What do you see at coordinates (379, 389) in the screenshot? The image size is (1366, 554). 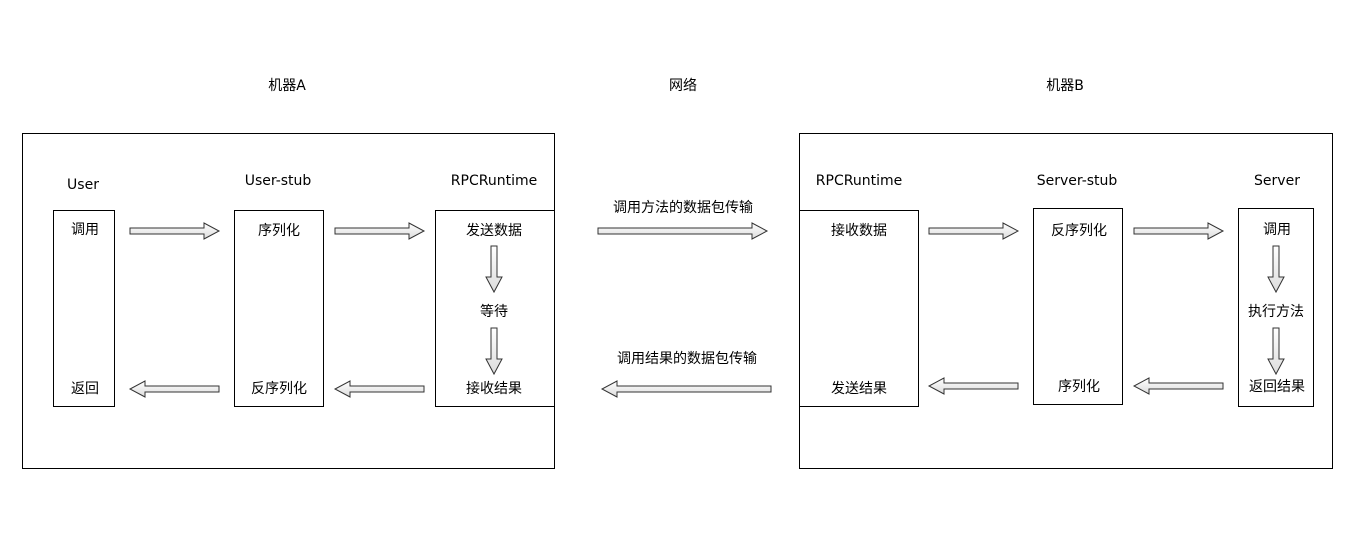 I see `arrow-rpc-a-to-stub` at bounding box center [379, 389].